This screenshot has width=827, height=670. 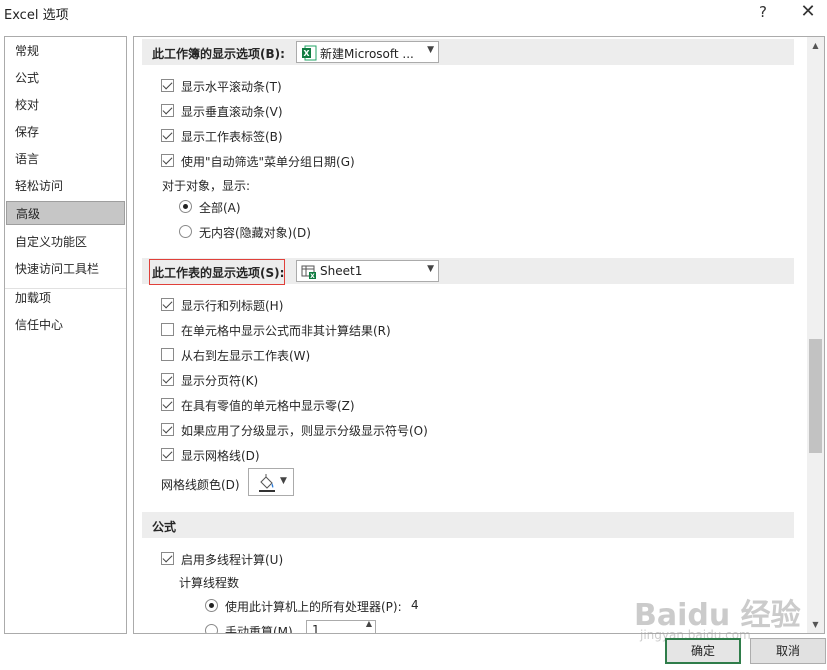 I want to click on formula-section-label: 公式, so click(x=164, y=527).